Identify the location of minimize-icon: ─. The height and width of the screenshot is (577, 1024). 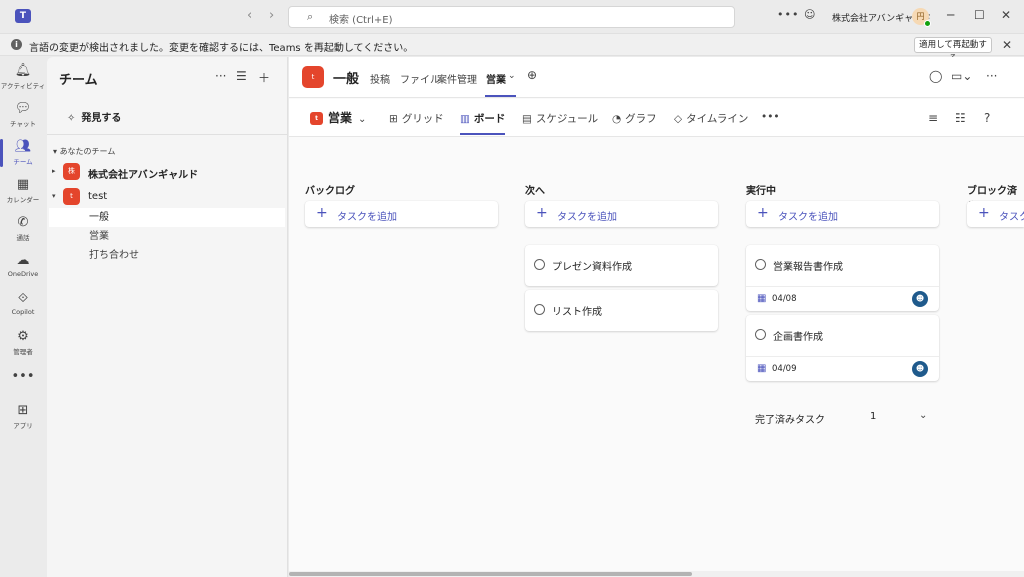
(950, 15).